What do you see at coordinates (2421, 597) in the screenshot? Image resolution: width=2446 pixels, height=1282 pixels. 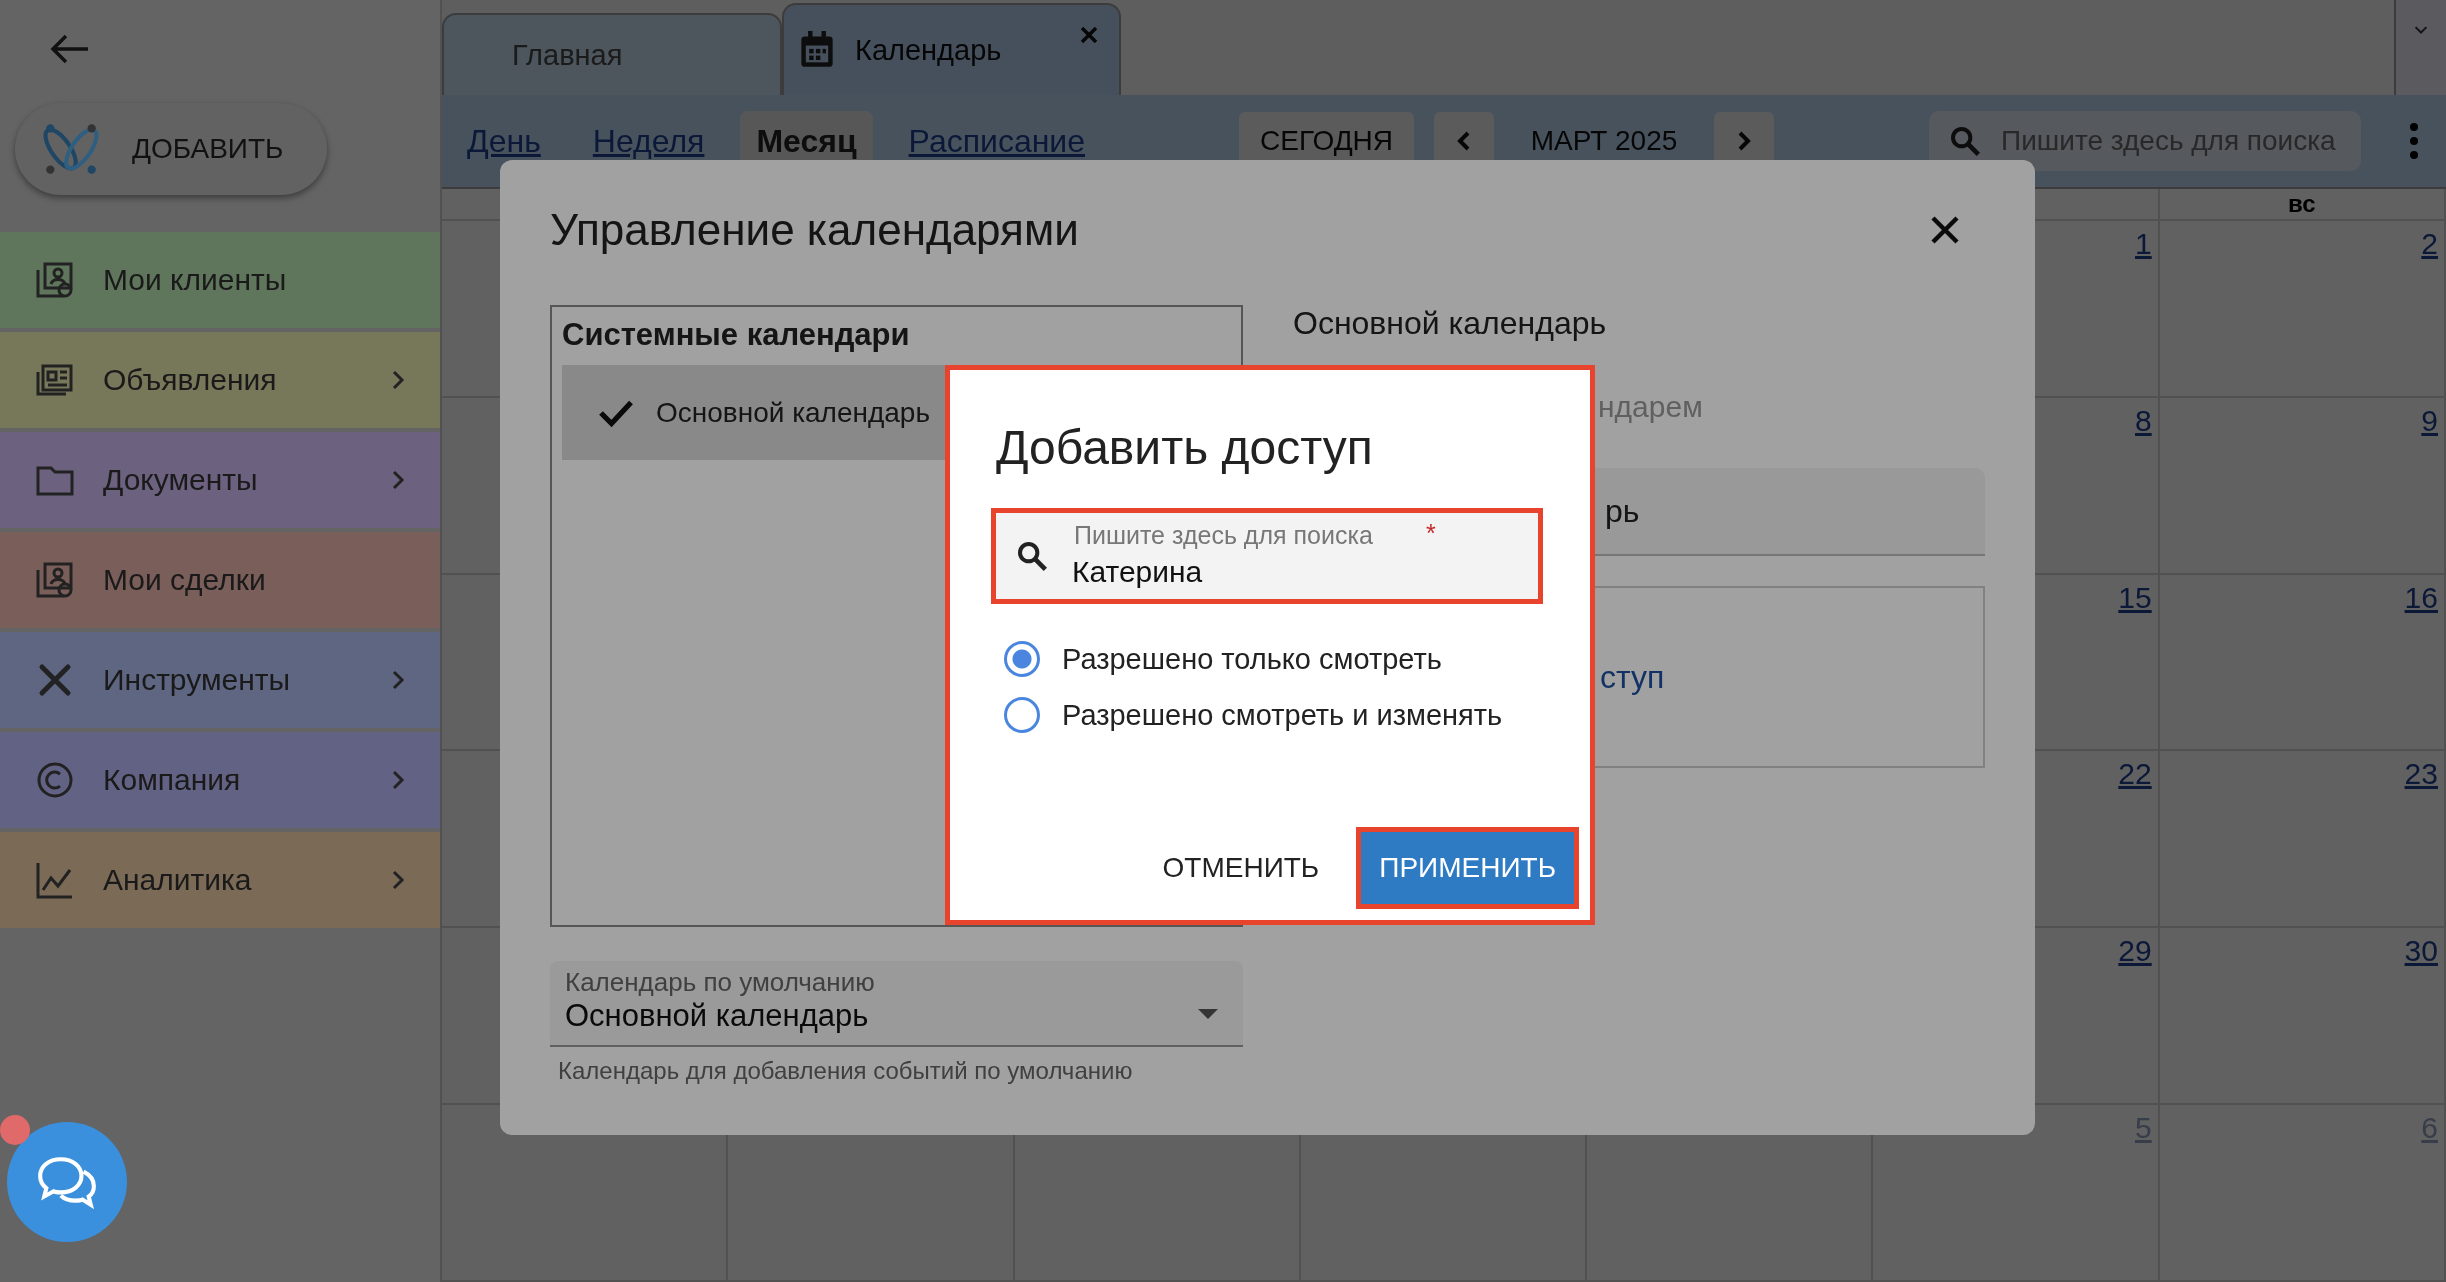 I see `day-number: 16` at bounding box center [2421, 597].